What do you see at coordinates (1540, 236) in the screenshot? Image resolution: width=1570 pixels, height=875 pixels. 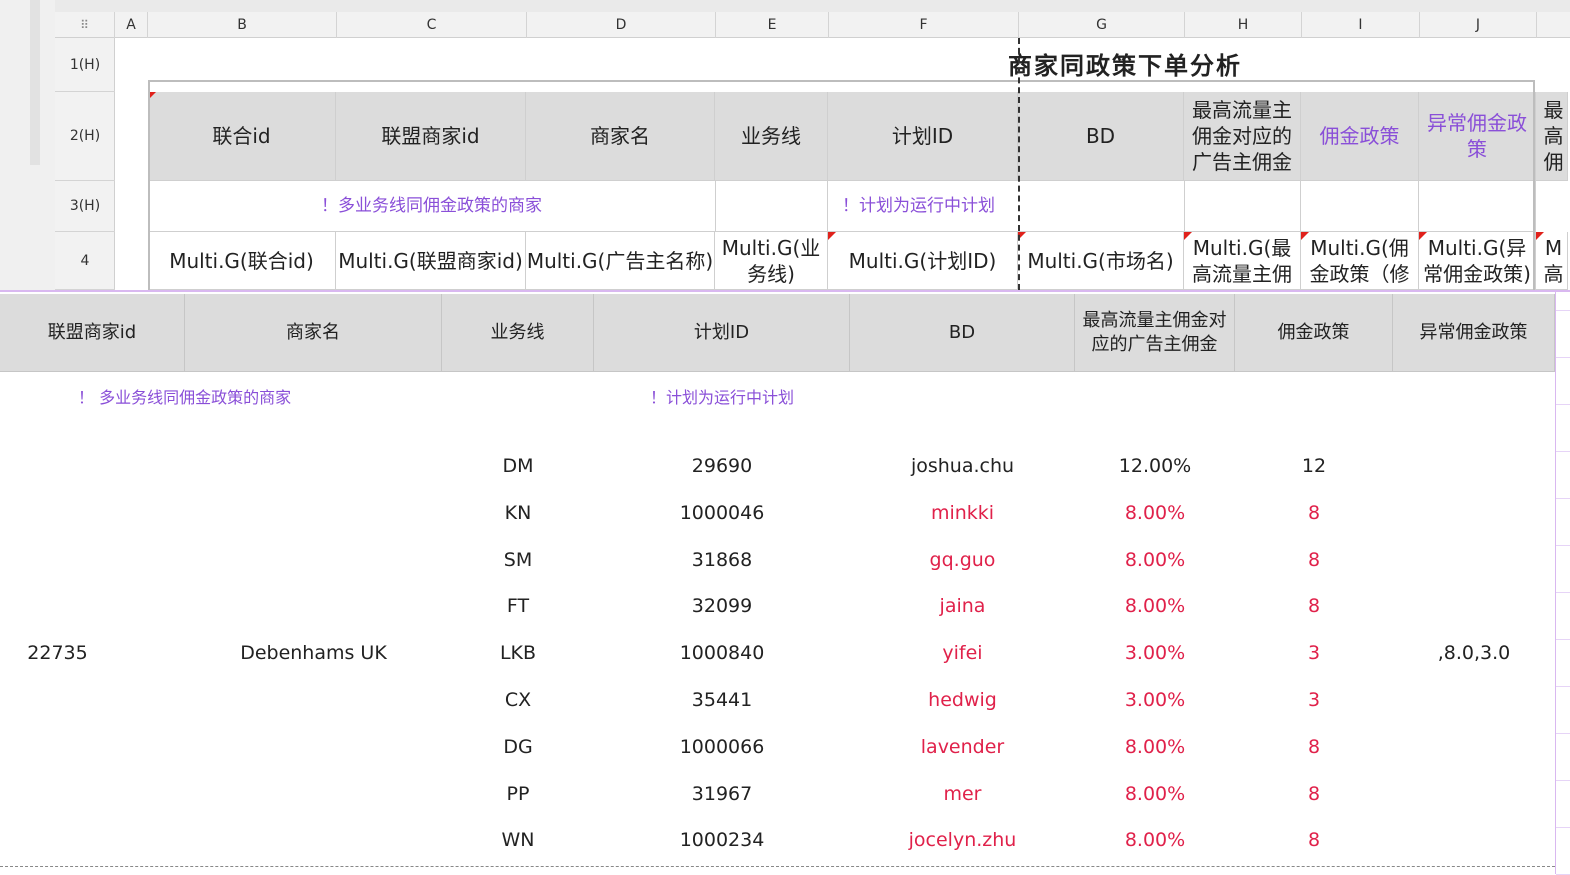 I see `comment-marker-icon` at bounding box center [1540, 236].